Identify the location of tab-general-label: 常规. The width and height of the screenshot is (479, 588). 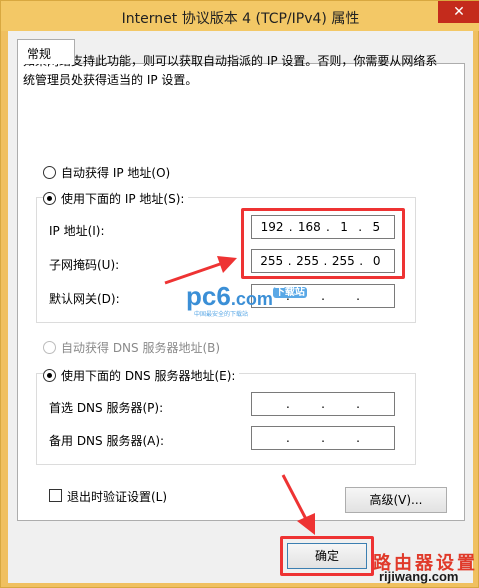
(39, 54).